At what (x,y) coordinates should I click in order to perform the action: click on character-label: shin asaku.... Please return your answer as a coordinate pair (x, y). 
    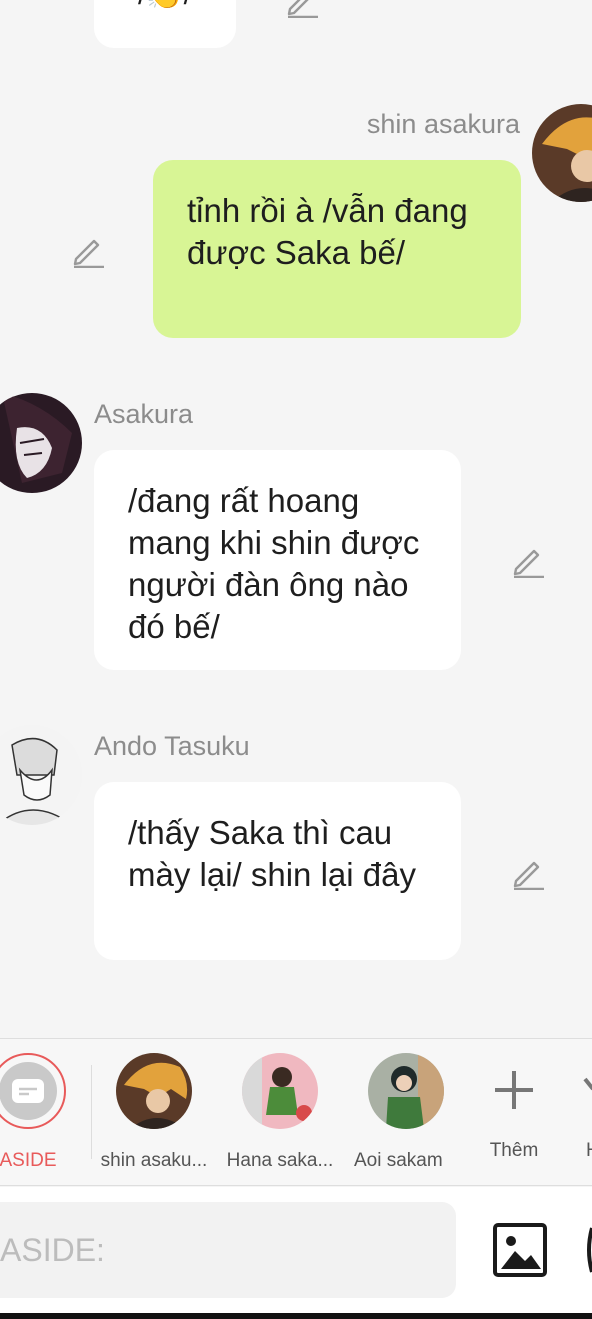
    Looking at the image, I should click on (154, 1160).